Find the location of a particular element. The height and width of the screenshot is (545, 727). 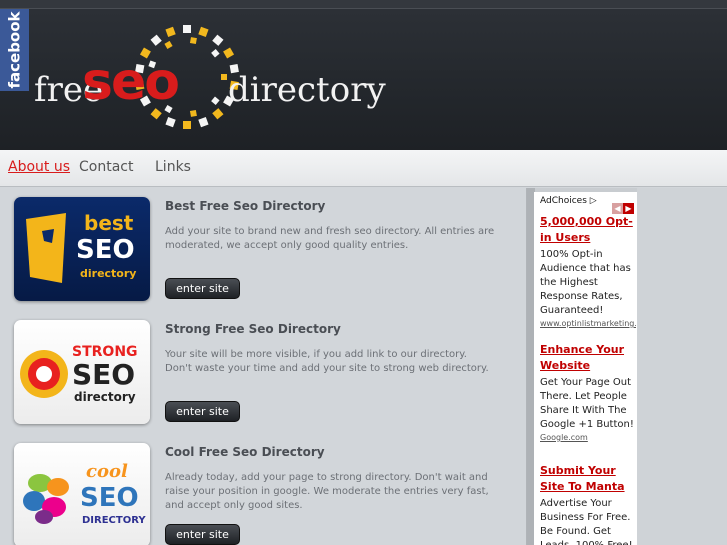

facebook-tab: facebook is located at coordinates (14, 50).